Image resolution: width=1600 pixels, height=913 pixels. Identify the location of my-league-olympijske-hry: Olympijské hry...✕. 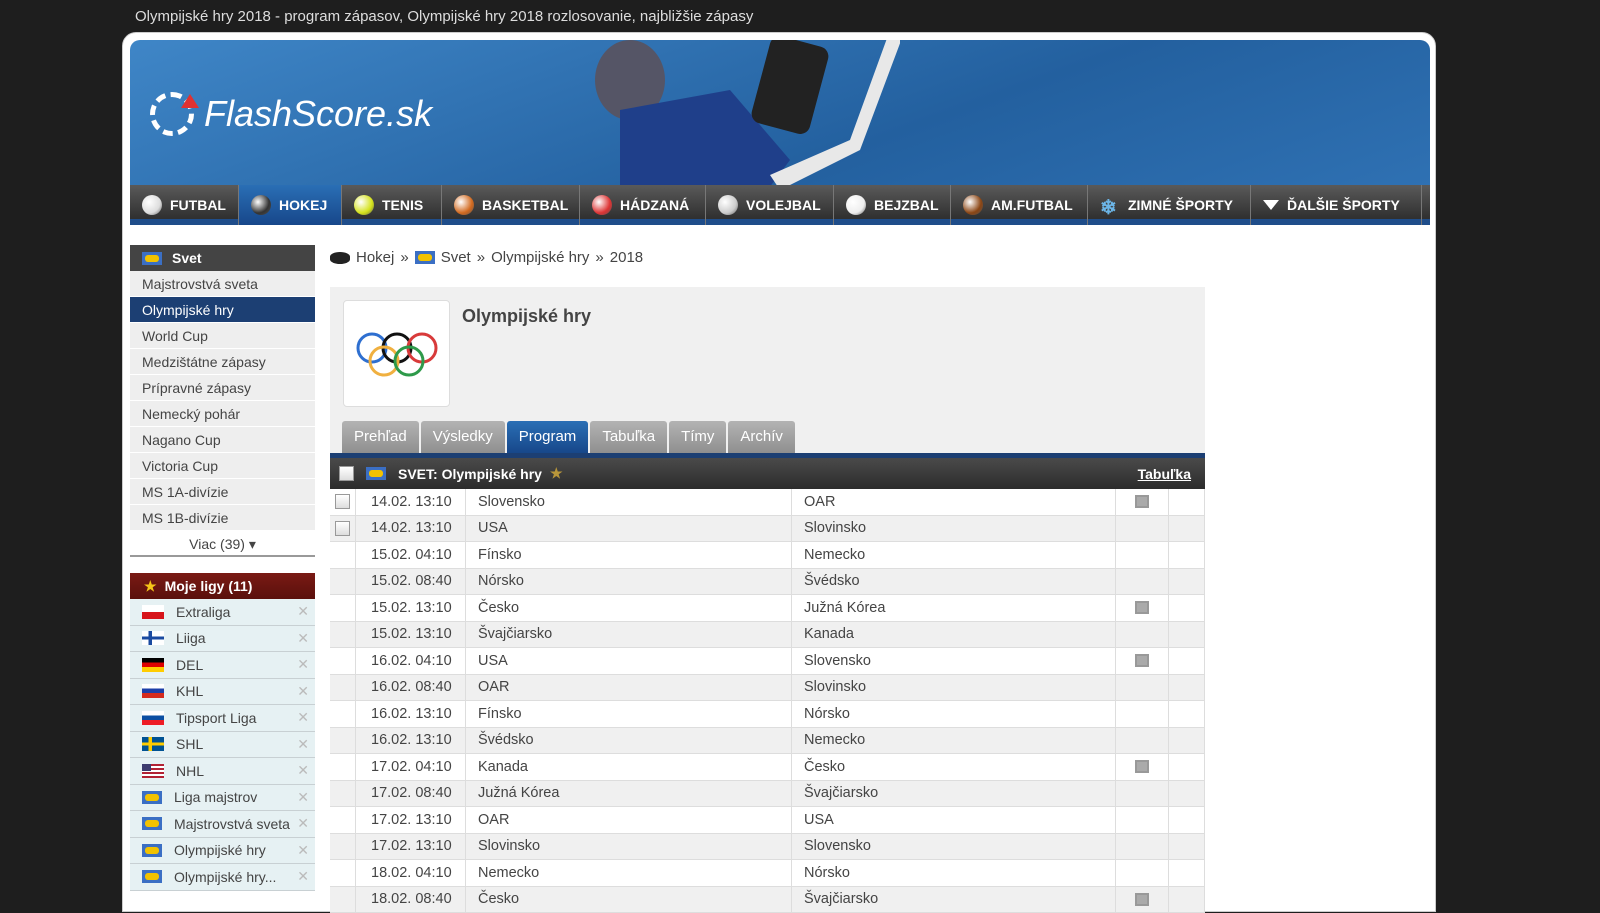
(222, 877).